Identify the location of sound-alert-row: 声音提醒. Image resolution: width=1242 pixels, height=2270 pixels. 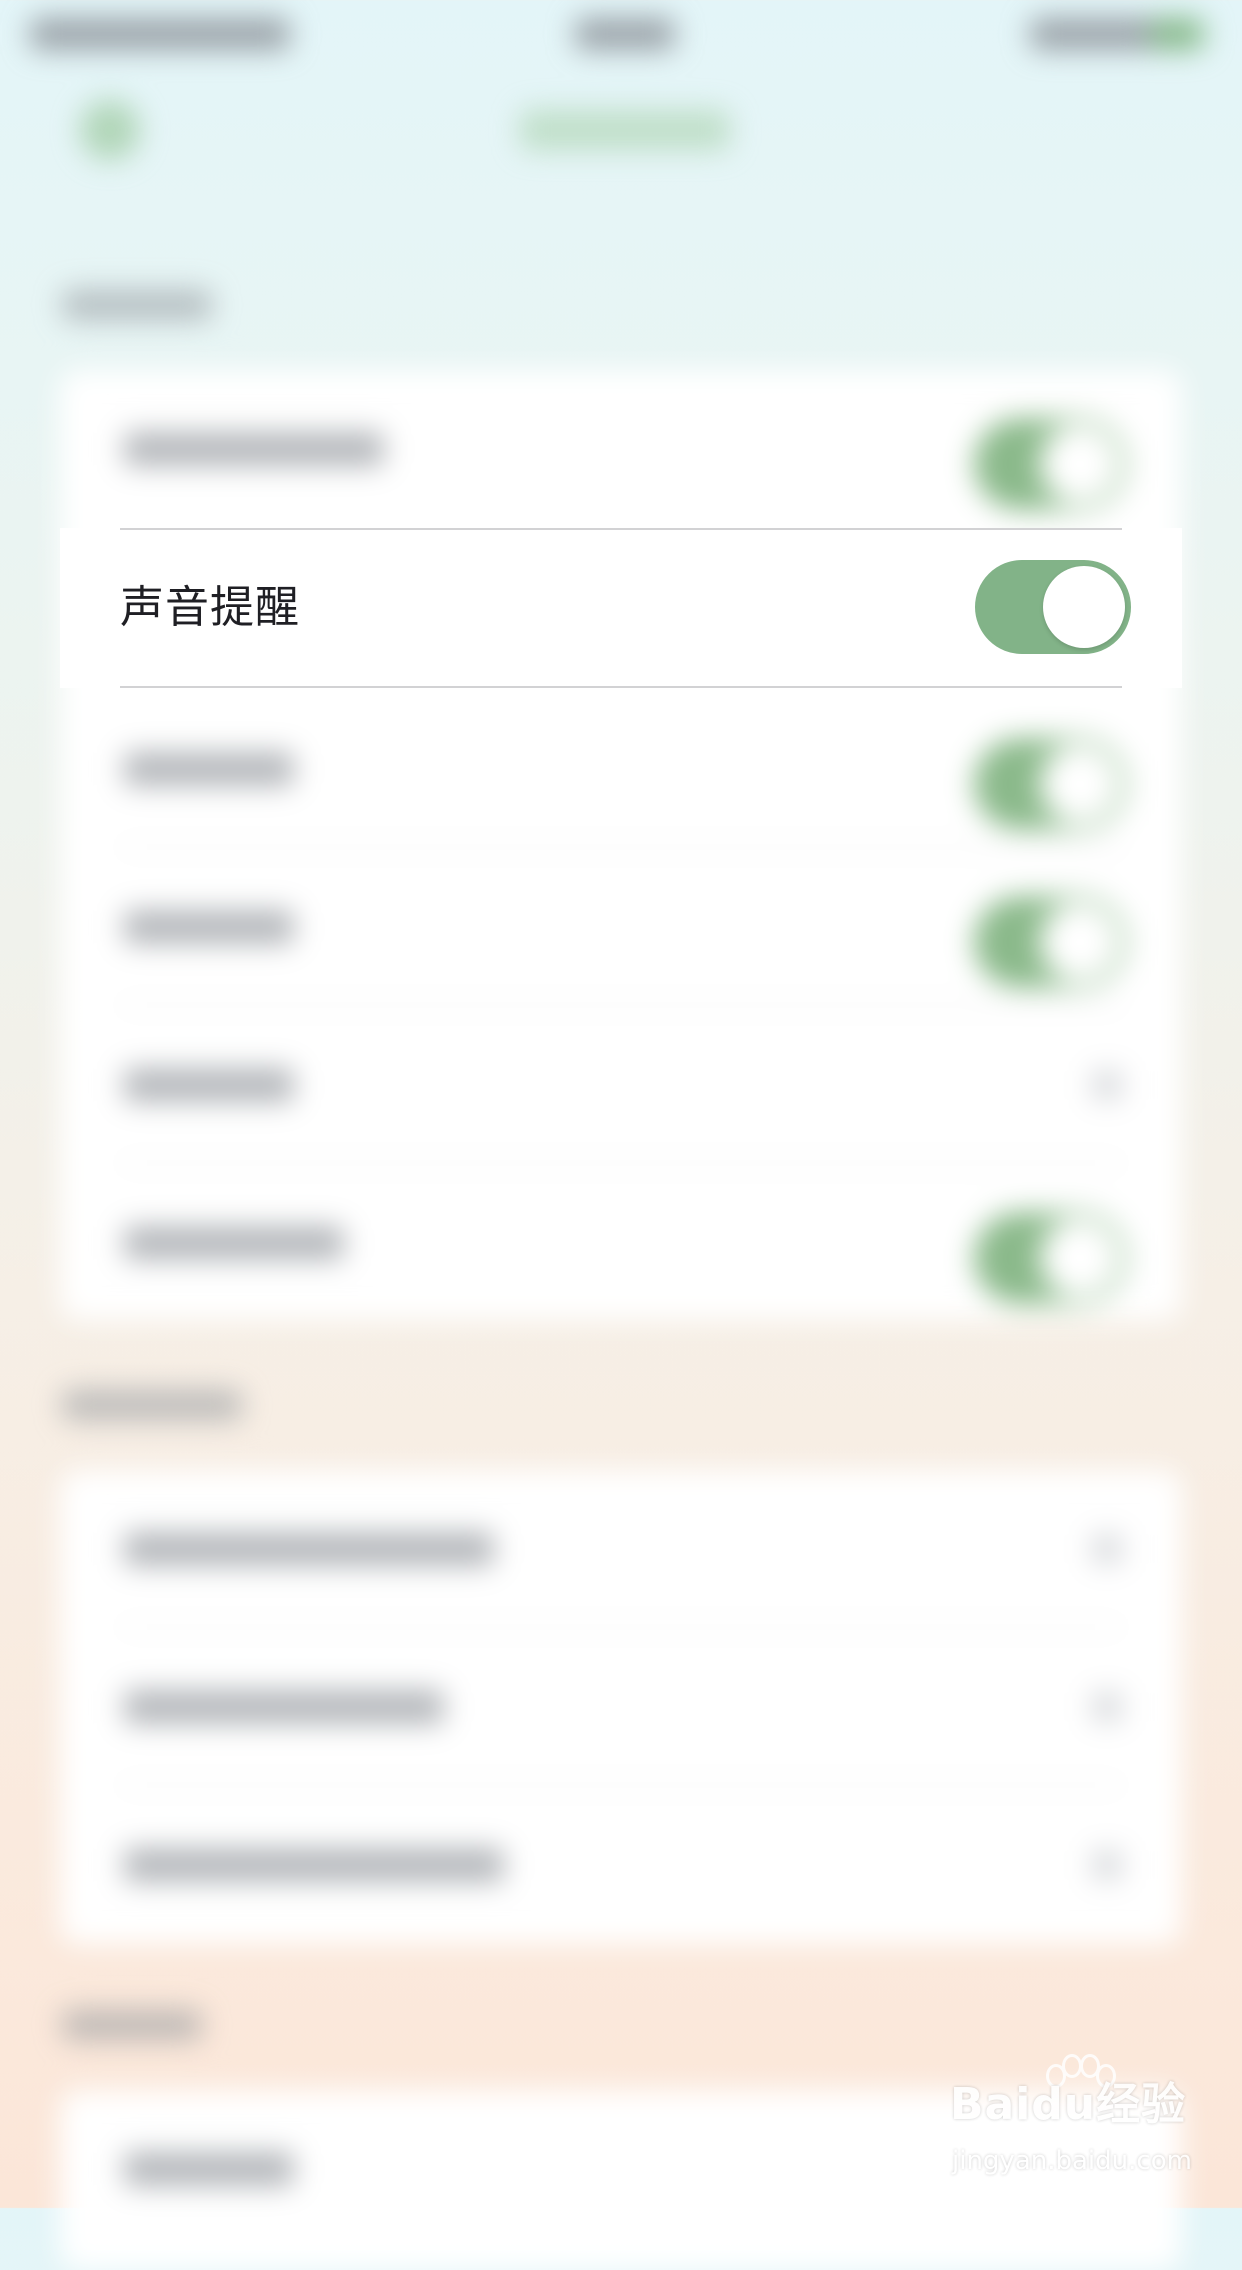
(621, 608).